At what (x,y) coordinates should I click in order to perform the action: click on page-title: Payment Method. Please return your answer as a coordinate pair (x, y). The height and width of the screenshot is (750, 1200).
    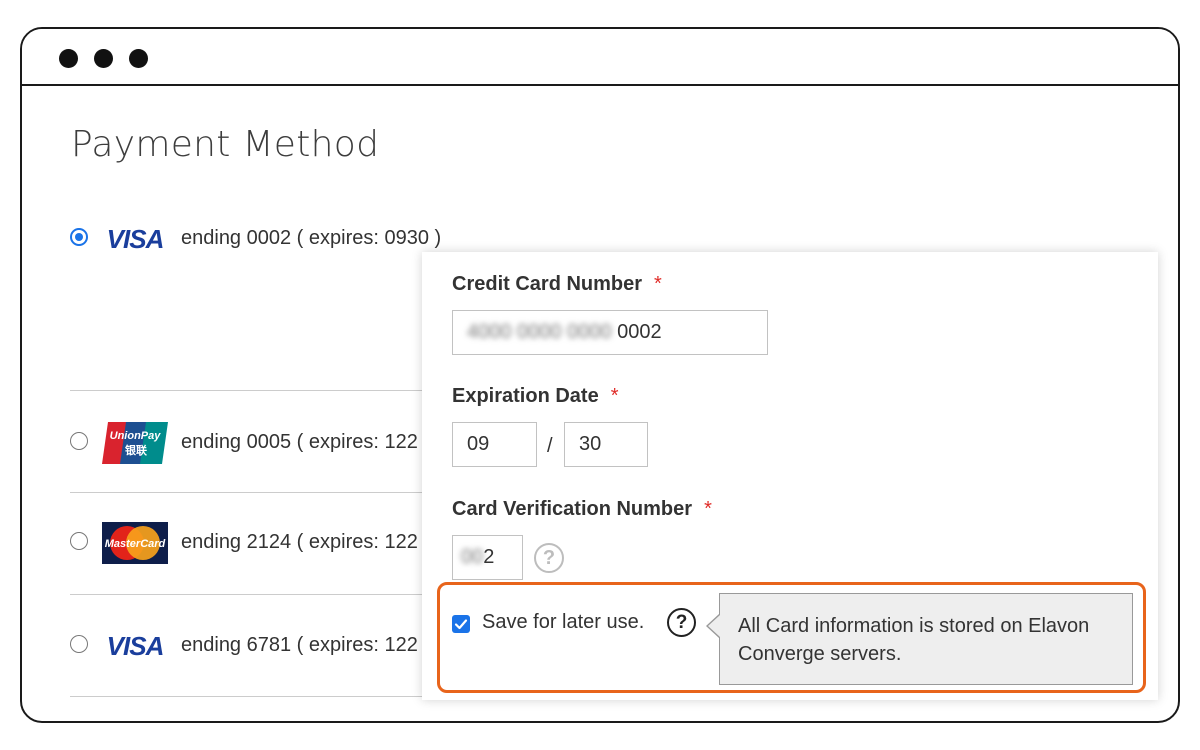
    Looking at the image, I should click on (225, 144).